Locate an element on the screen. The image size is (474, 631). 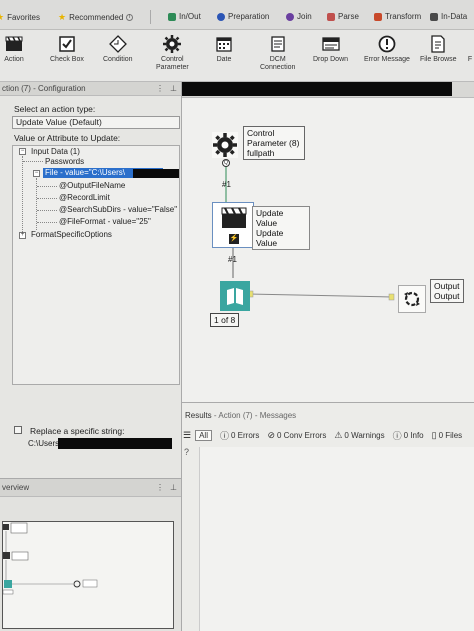
info-icon: i is located at coordinates (130, 17).